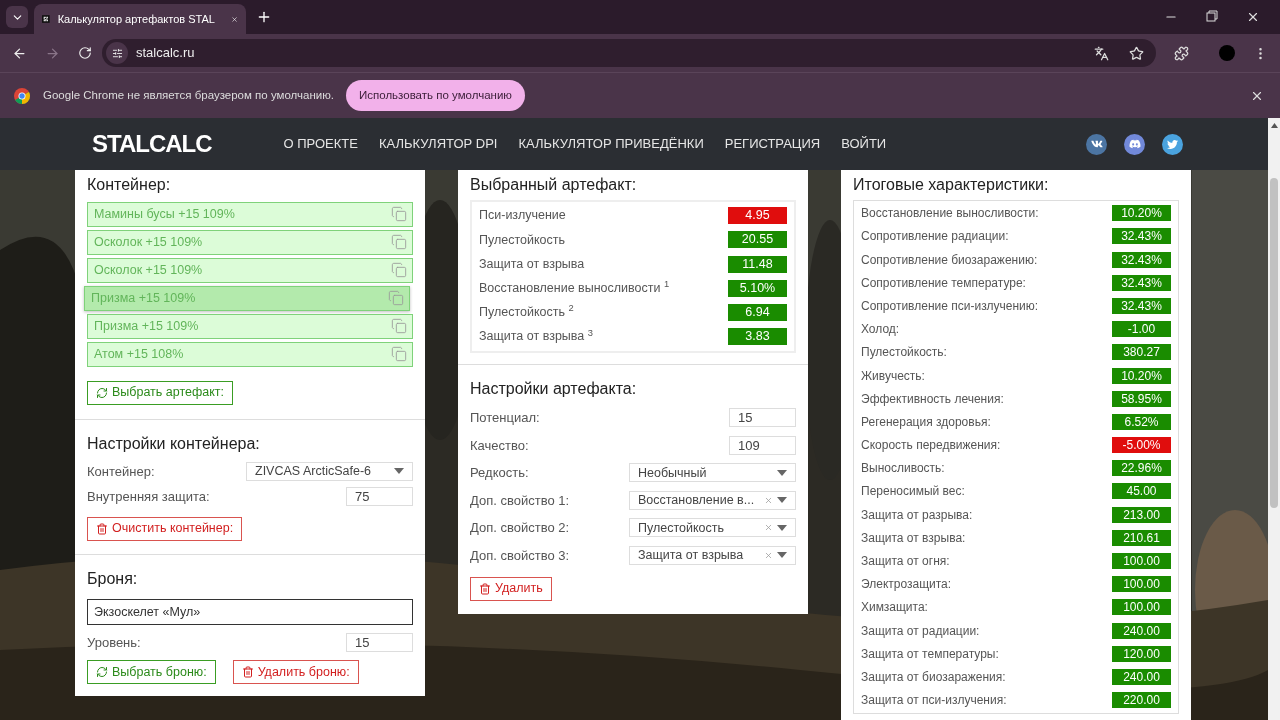 Image resolution: width=1280 pixels, height=720 pixels. I want to click on bookmark-icon, so click(1136, 53).